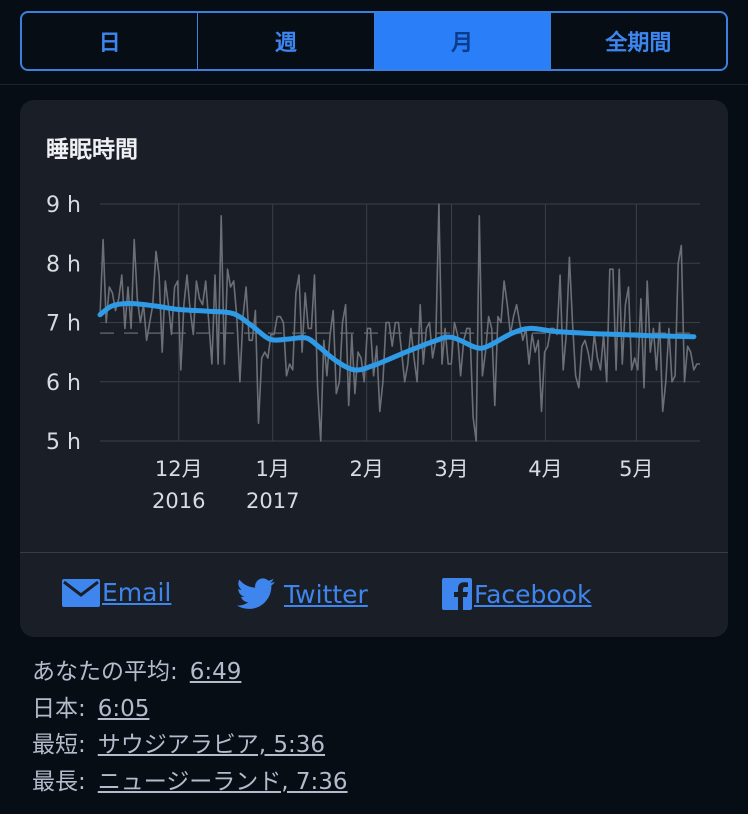 The height and width of the screenshot is (814, 748). Describe the element at coordinates (223, 782) in the screenshot. I see `stat-value-link: ニュージーランド, 7:36` at that location.